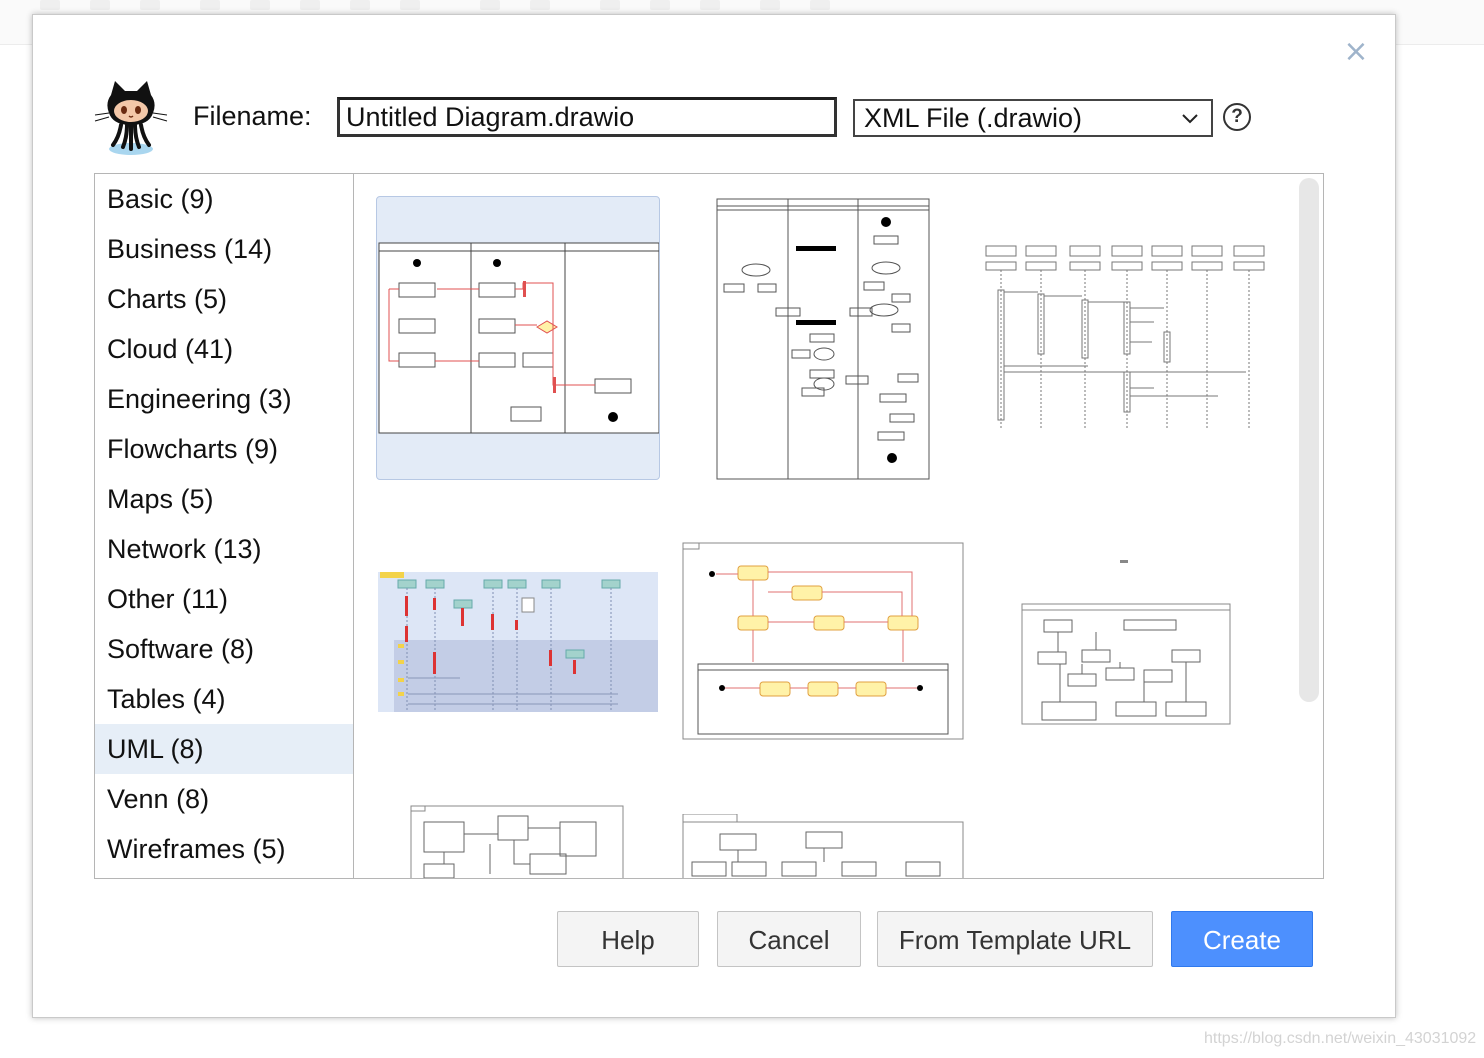  I want to click on template-uml-activity-fork-join, so click(823, 339).